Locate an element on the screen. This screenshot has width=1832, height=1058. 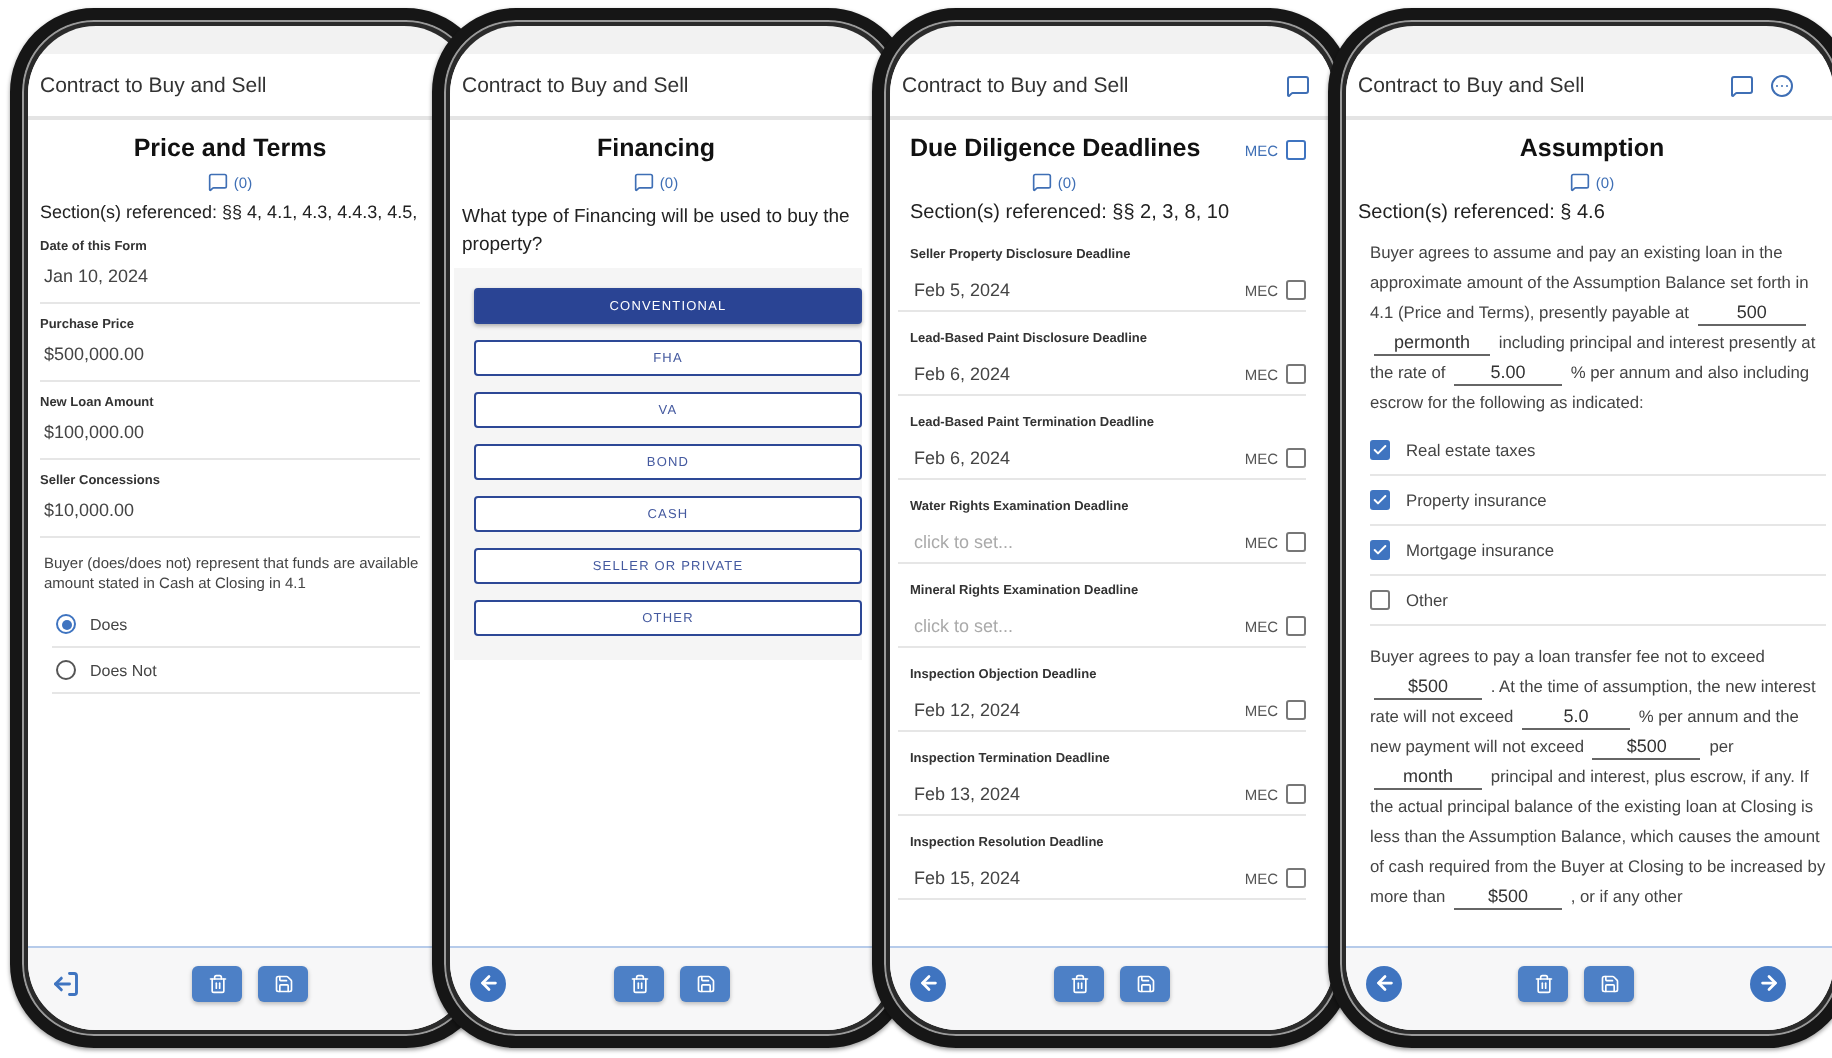
arrow-right-icon is located at coordinates (1768, 983).